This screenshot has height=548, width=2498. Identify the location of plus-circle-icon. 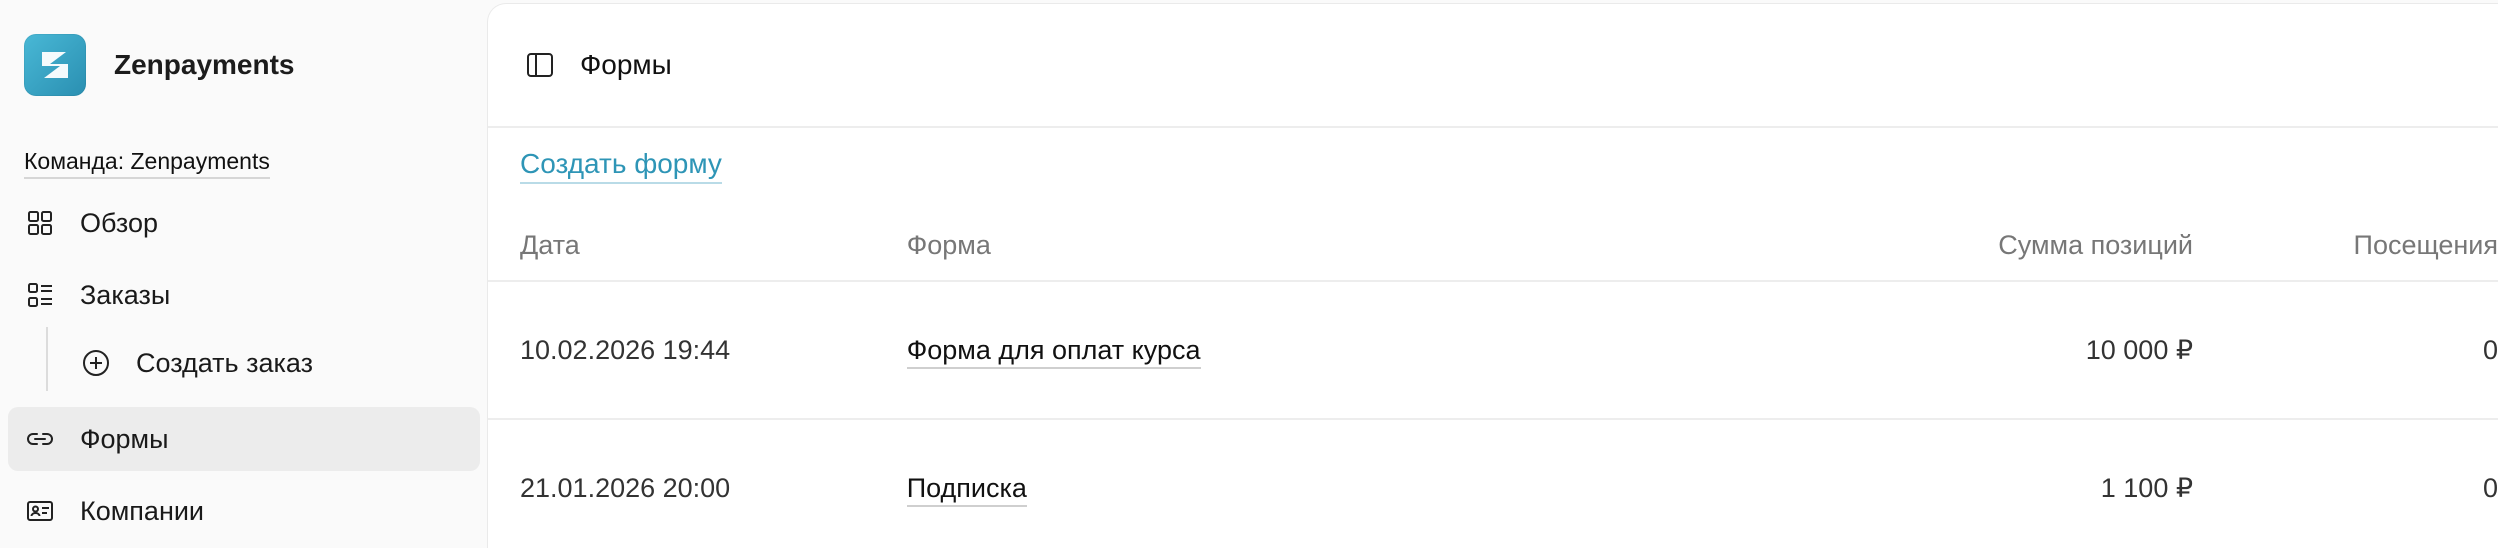
(96, 363).